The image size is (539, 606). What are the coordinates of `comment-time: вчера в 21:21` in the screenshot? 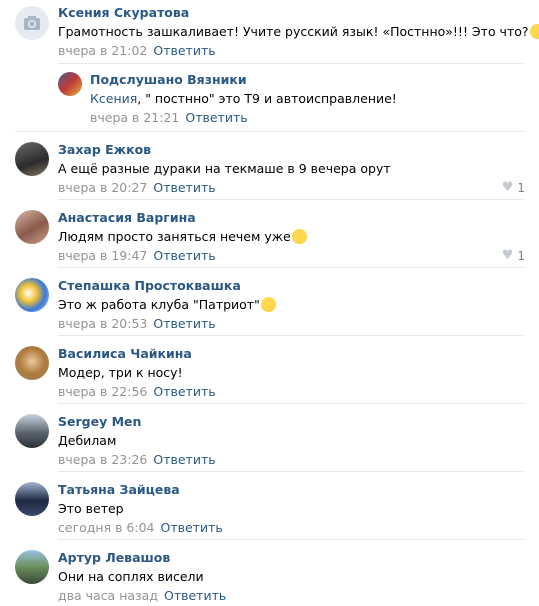 It's located at (134, 117).